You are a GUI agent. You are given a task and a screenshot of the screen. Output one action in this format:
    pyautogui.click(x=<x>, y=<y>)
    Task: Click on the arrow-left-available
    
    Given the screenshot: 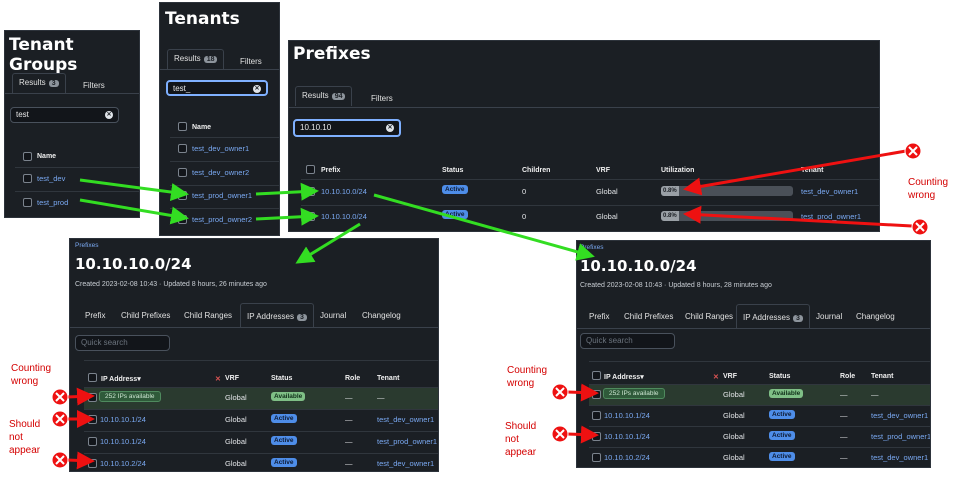 What is the action you would take?
    pyautogui.click(x=80, y=396)
    